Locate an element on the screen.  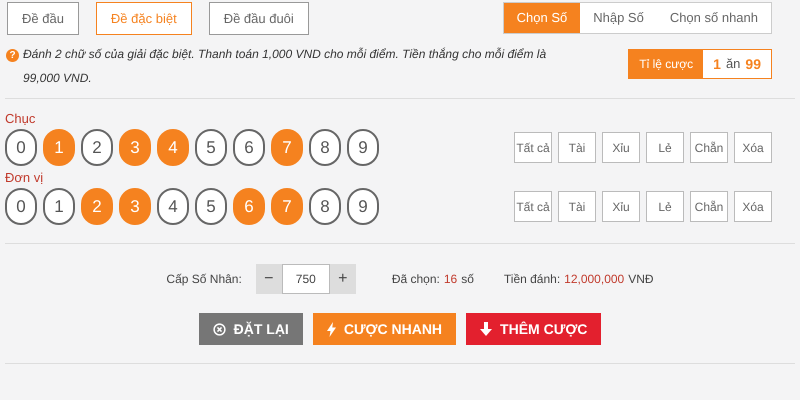
decrease-button: − is located at coordinates (269, 279).